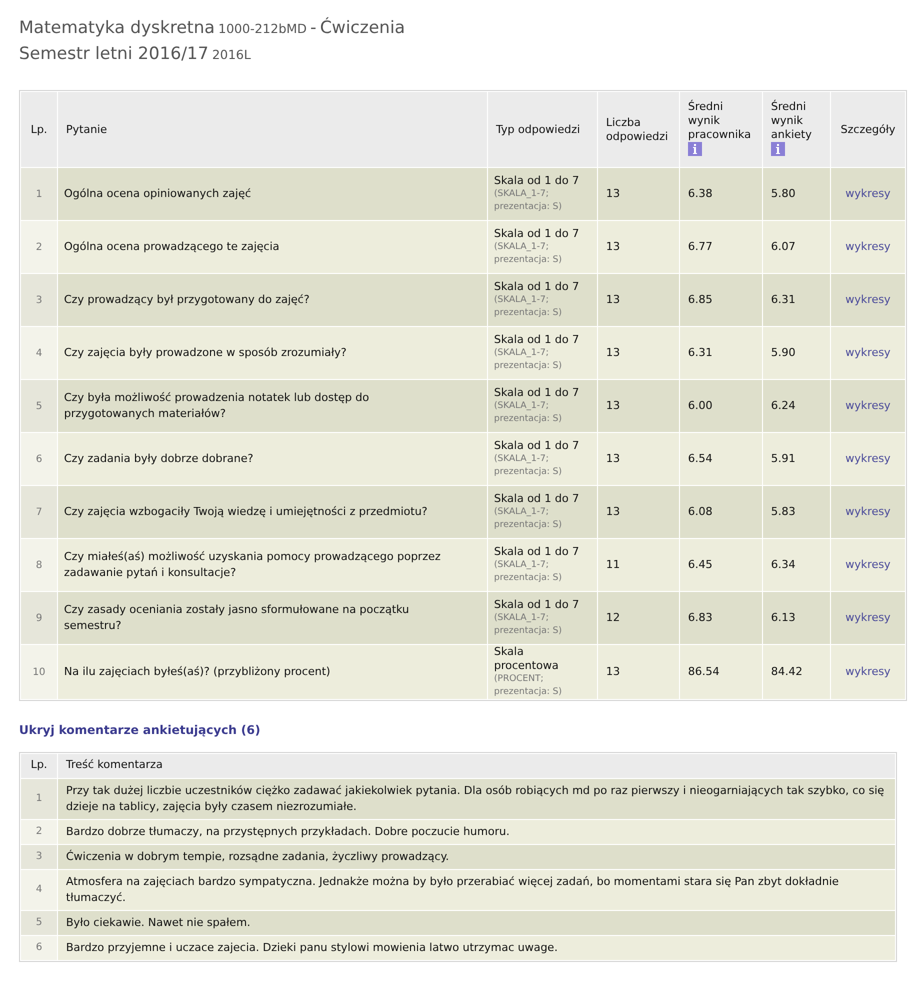 This screenshot has height=991, width=921. I want to click on column-header: Średni wynik pracownika, so click(720, 121).